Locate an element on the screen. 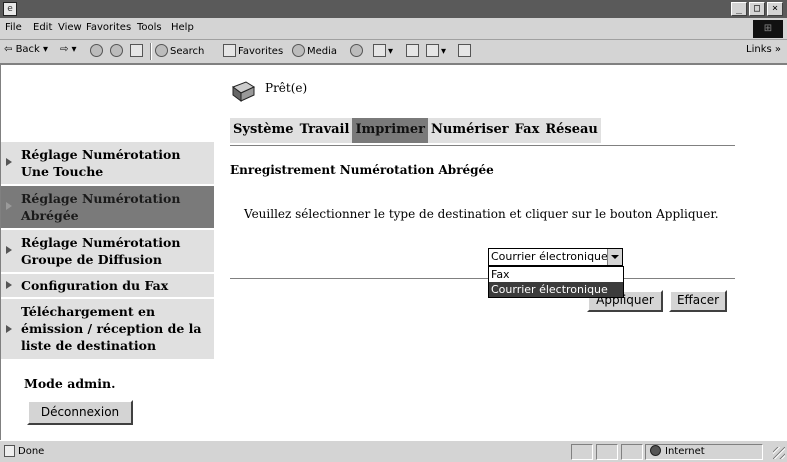 The image size is (787, 462). menu-bar: File Edit View Favorites Tools Help ⊞ is located at coordinates (393, 29).